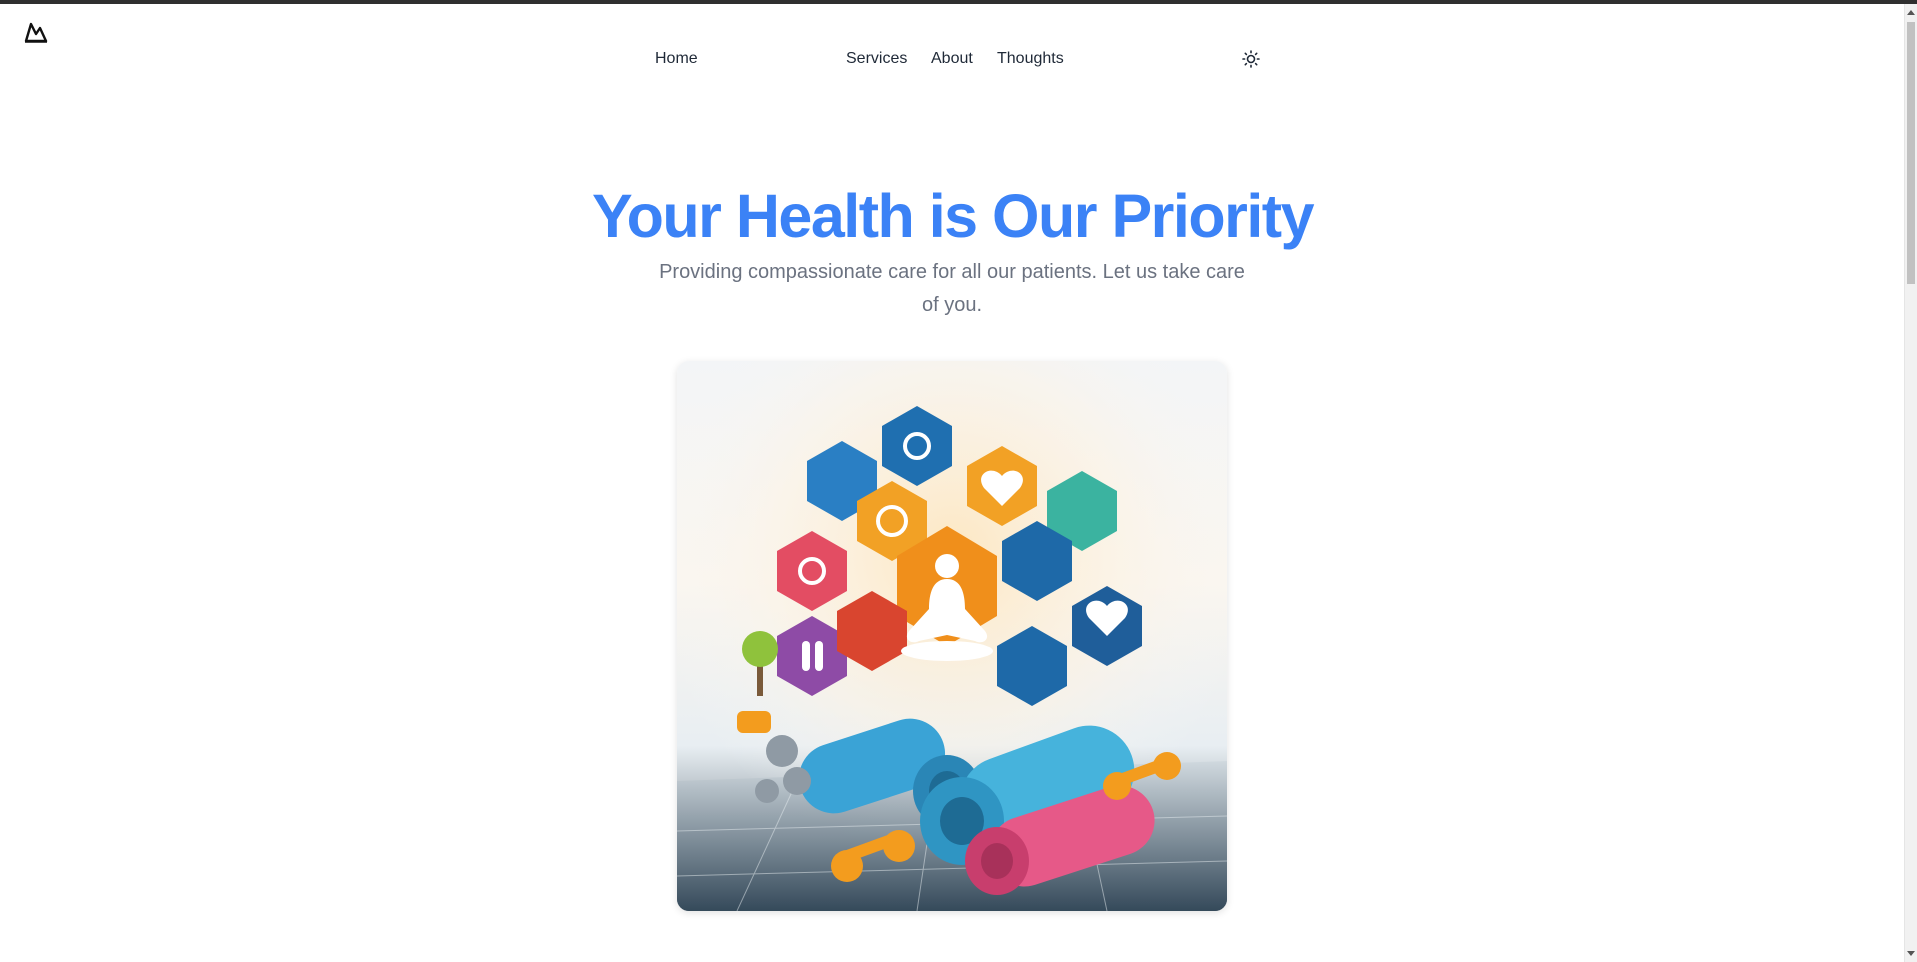 This screenshot has width=1917, height=962. What do you see at coordinates (1030, 59) in the screenshot?
I see `nav-thoughts-link: Thoughts` at bounding box center [1030, 59].